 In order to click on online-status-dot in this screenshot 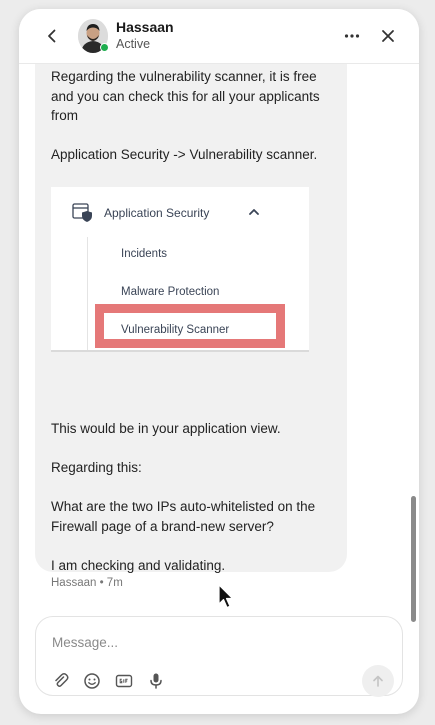, I will do `click(104, 47)`.